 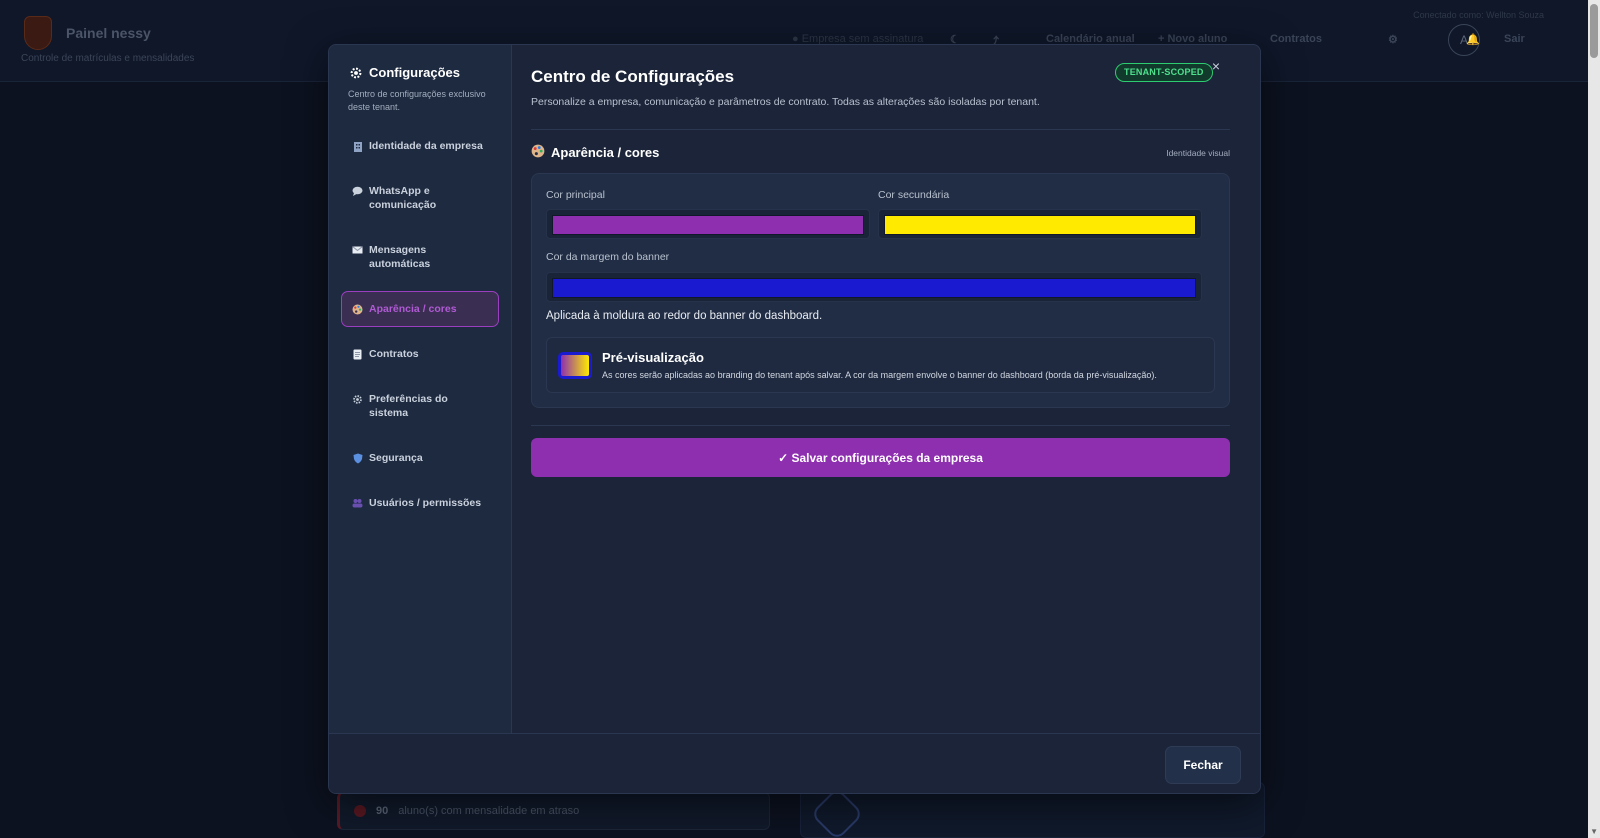 What do you see at coordinates (880, 152) in the screenshot?
I see `section-header: Aparência / cores Identidade visual` at bounding box center [880, 152].